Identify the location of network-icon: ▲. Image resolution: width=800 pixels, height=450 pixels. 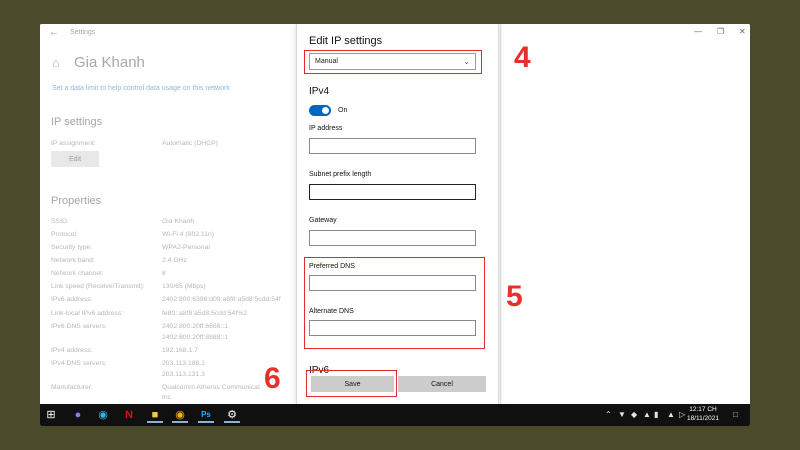
(671, 414).